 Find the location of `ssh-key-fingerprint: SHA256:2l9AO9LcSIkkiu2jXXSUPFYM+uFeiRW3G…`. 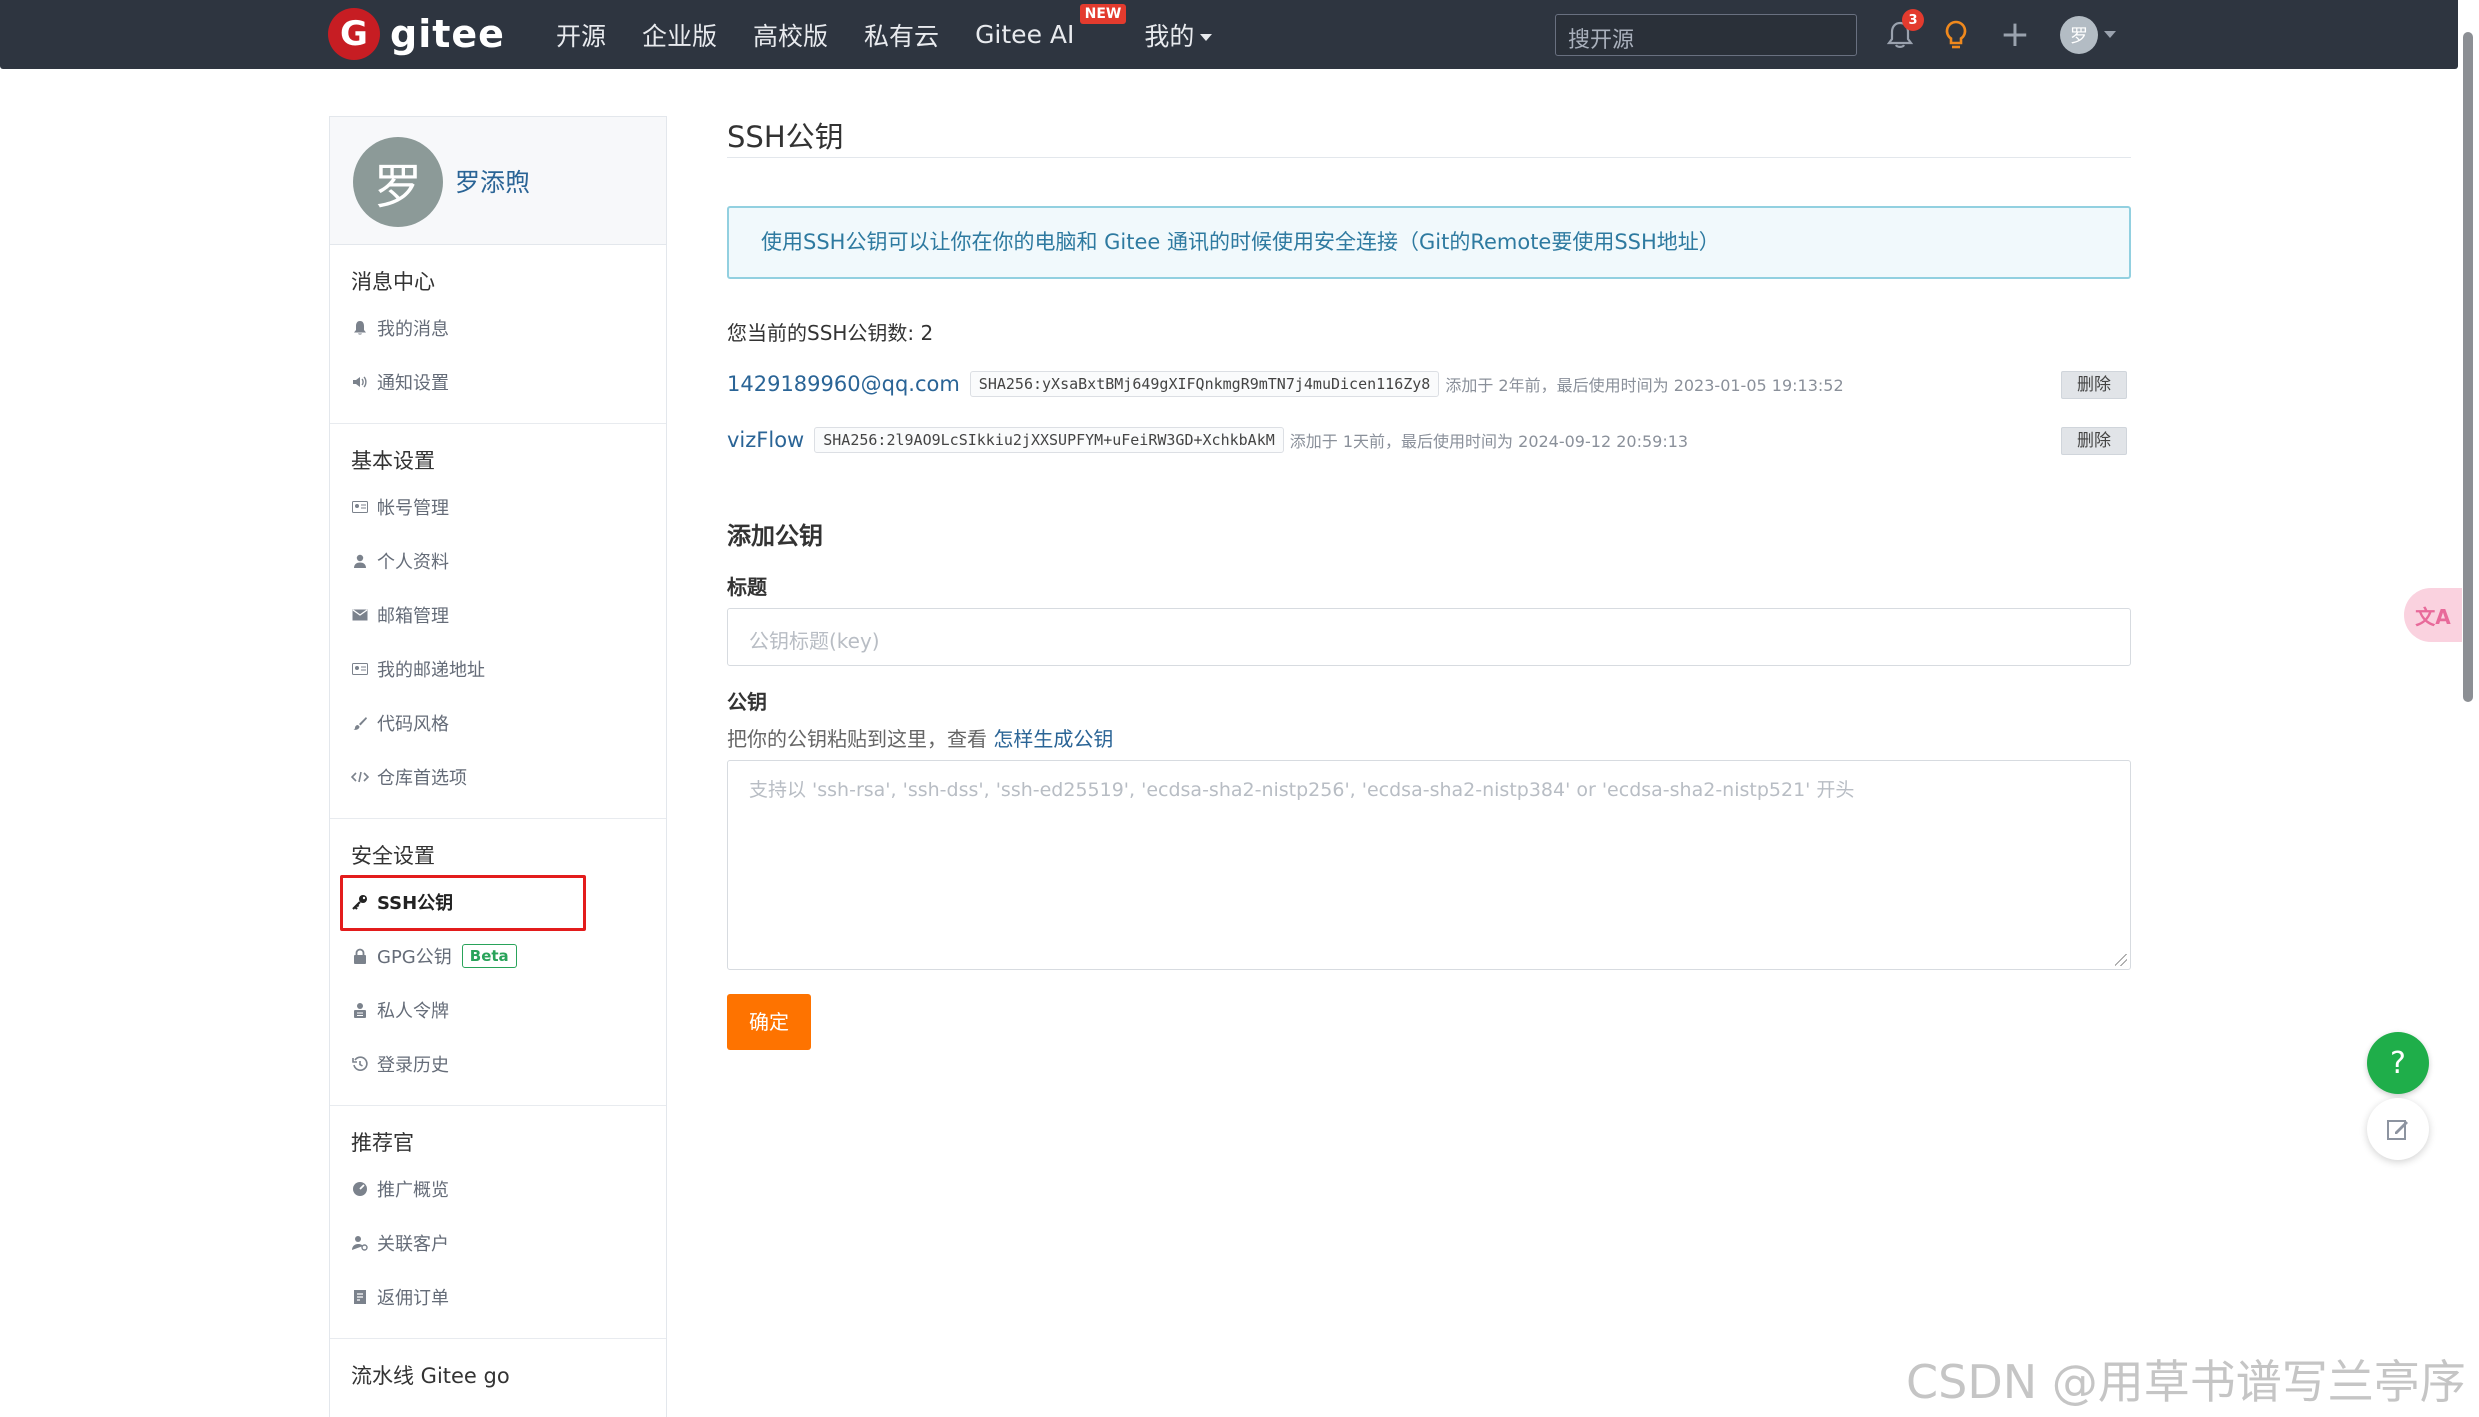

ssh-key-fingerprint: SHA256:2l9AO9LcSIkkiu2jXXSUPFYM+uFeiRW3G… is located at coordinates (1049, 440).